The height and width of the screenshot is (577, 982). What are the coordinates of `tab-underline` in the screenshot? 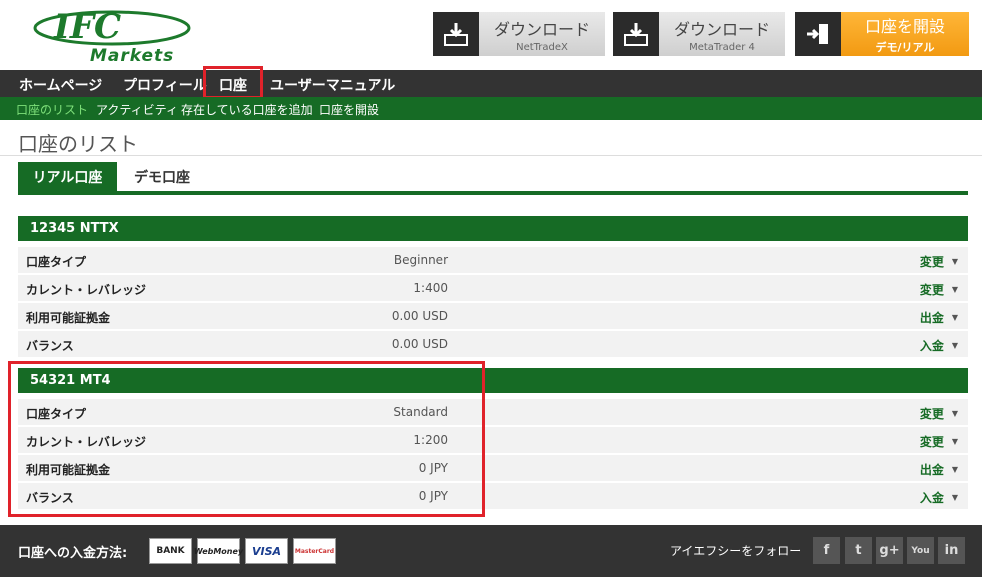 It's located at (493, 193).